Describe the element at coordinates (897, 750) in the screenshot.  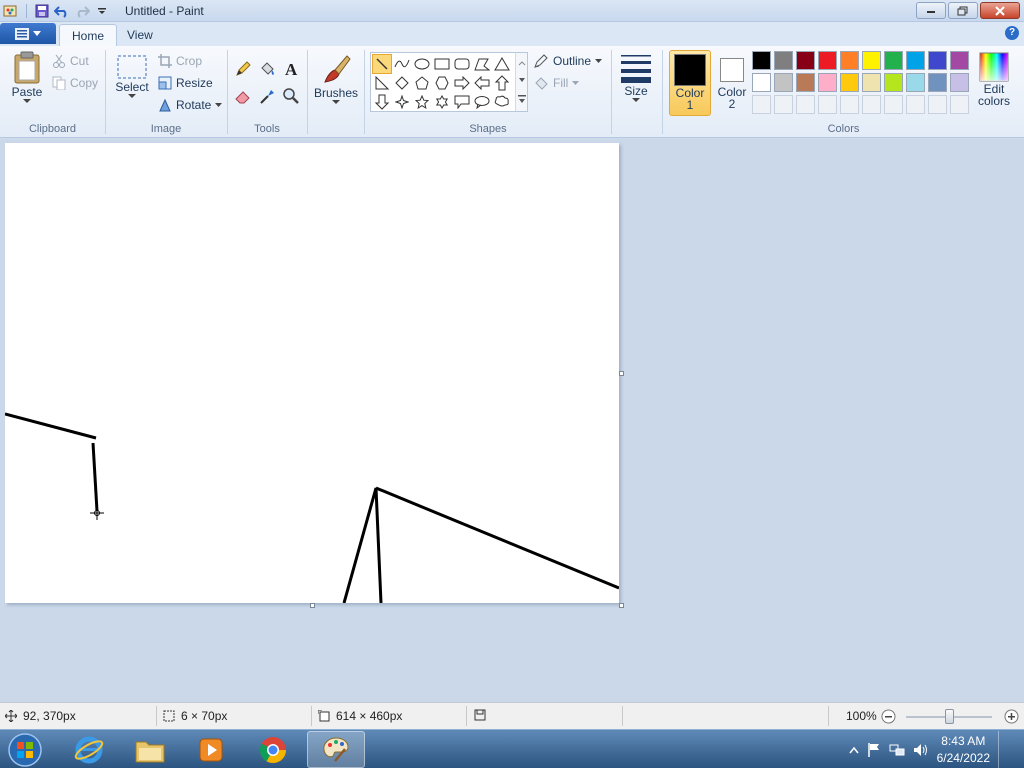
I see `network-icon` at that location.